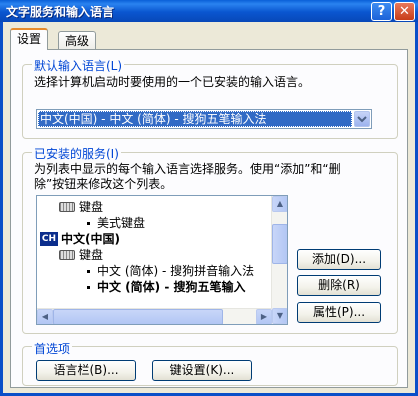 The width and height of the screenshot is (418, 396). I want to click on window-frame-left, so click(1, 209).